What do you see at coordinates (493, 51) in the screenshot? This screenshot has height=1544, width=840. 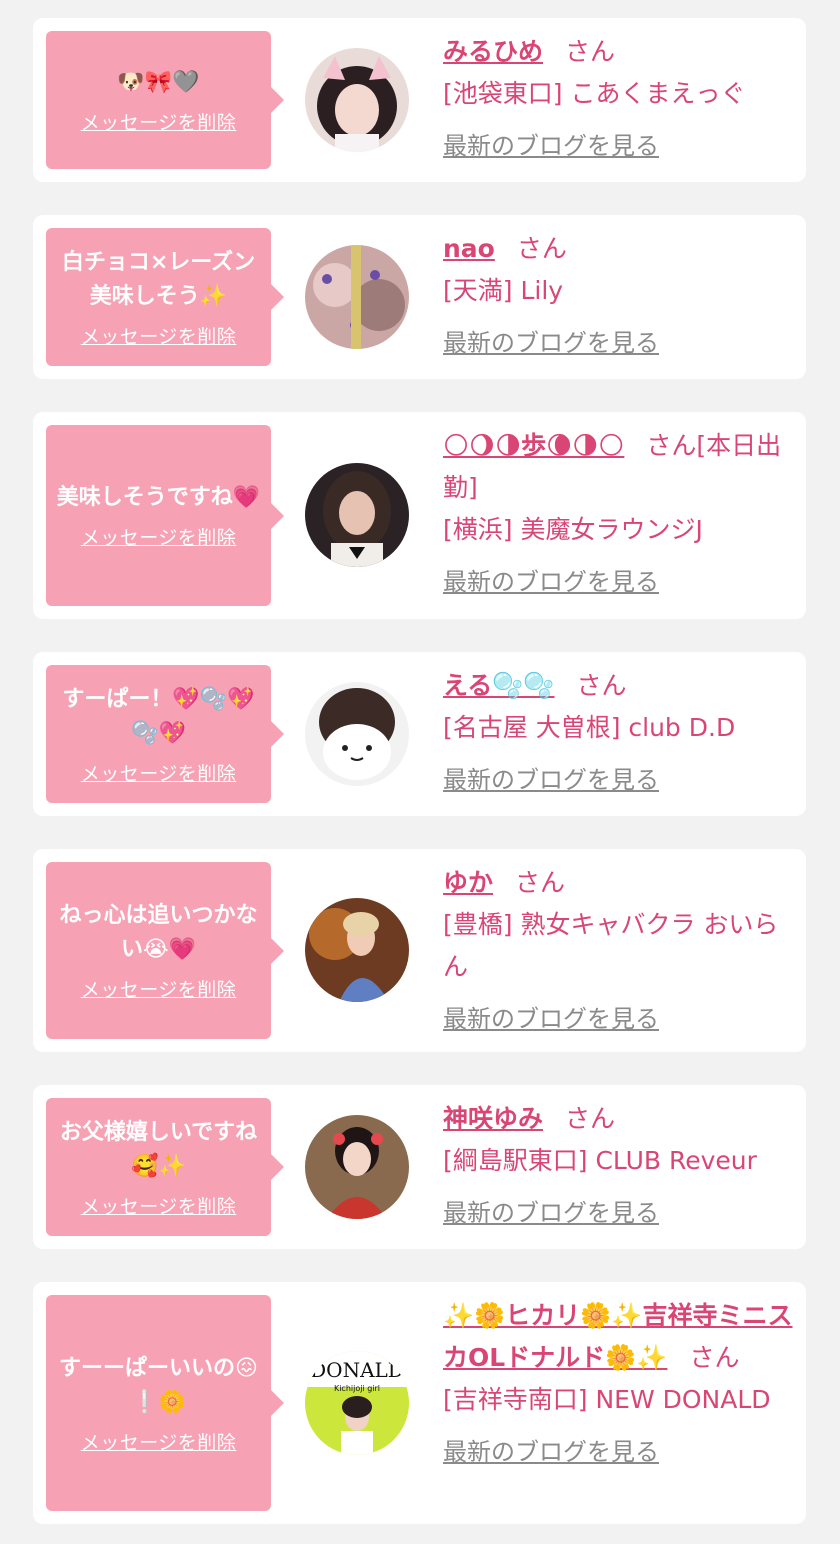 I see `cast-name-link: みるひめ` at bounding box center [493, 51].